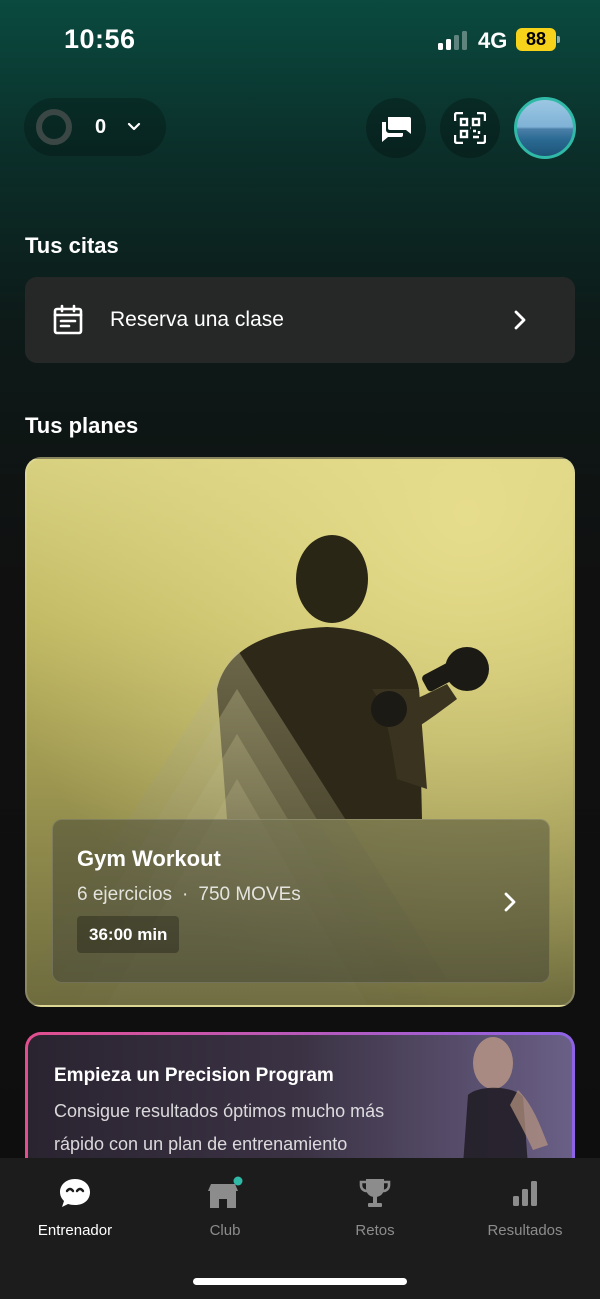 The width and height of the screenshot is (600, 1299). Describe the element at coordinates (75, 1193) in the screenshot. I see `coach-icon` at that location.